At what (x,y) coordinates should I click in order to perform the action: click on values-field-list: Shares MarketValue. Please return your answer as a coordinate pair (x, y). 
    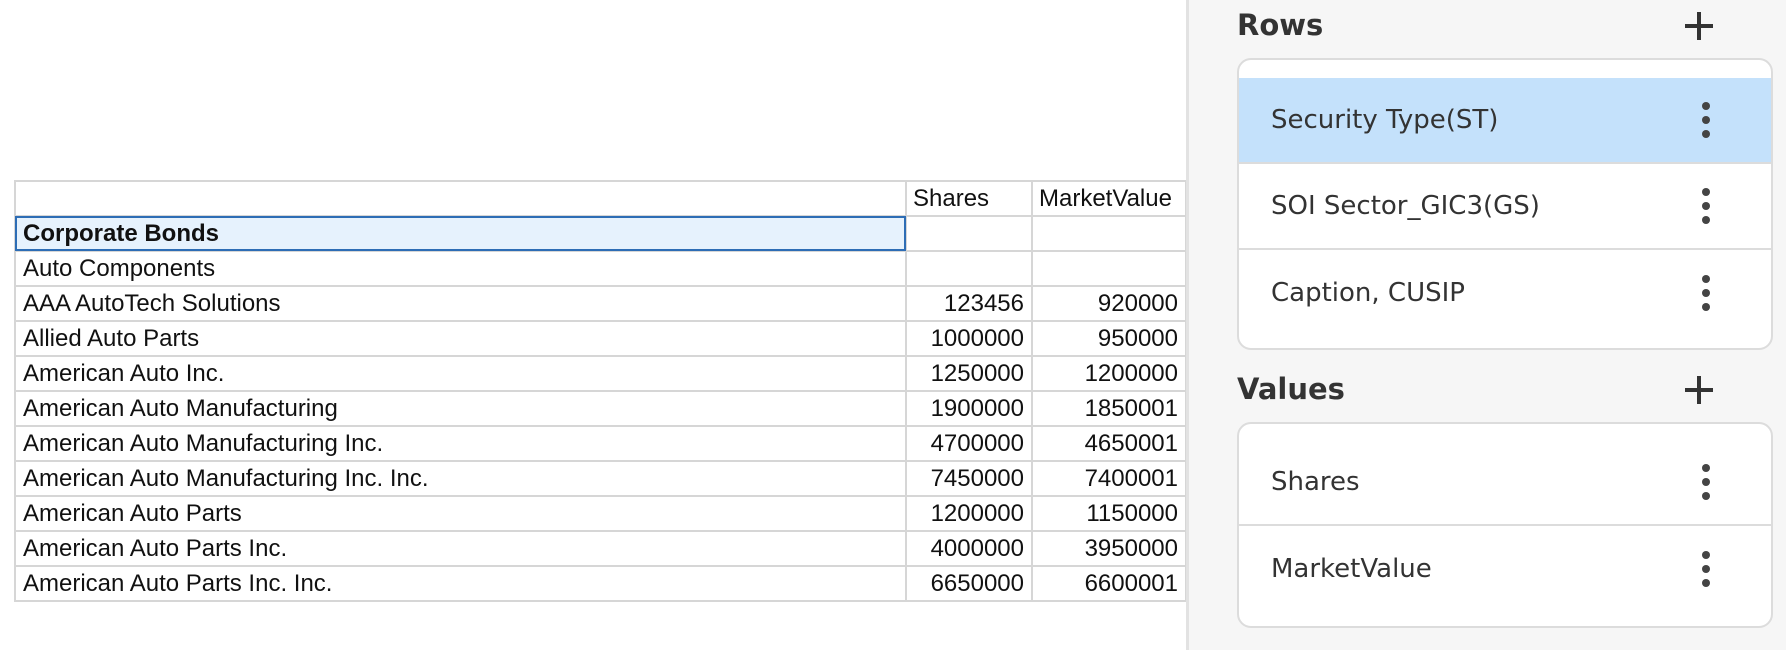
    Looking at the image, I should click on (1505, 525).